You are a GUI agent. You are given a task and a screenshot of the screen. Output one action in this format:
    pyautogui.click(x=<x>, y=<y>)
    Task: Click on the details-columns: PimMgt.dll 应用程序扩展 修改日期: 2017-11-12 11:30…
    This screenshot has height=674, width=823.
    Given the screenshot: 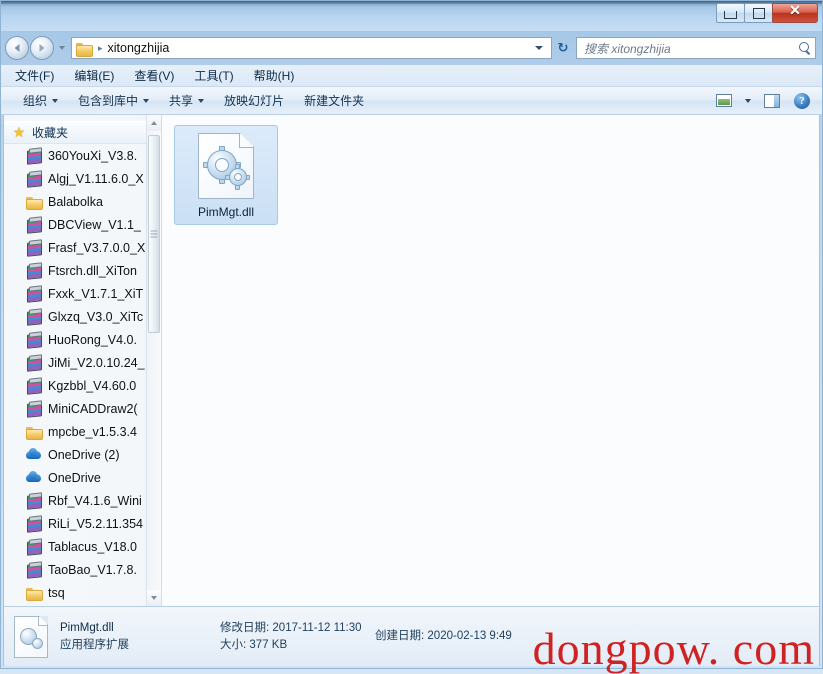 What is the action you would take?
    pyautogui.click(x=286, y=637)
    